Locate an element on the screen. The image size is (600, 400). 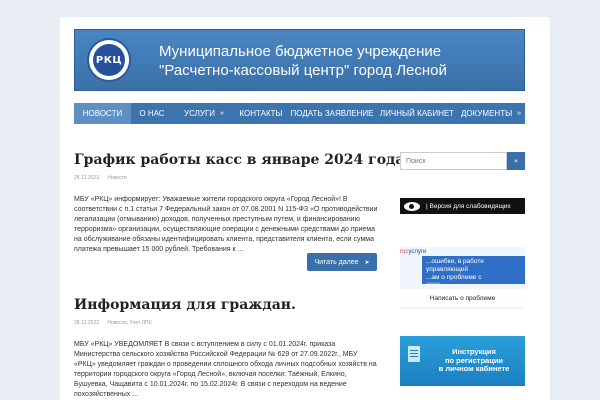
post-meta: 28.12.2023 Новости is located at coordinates (226, 178).